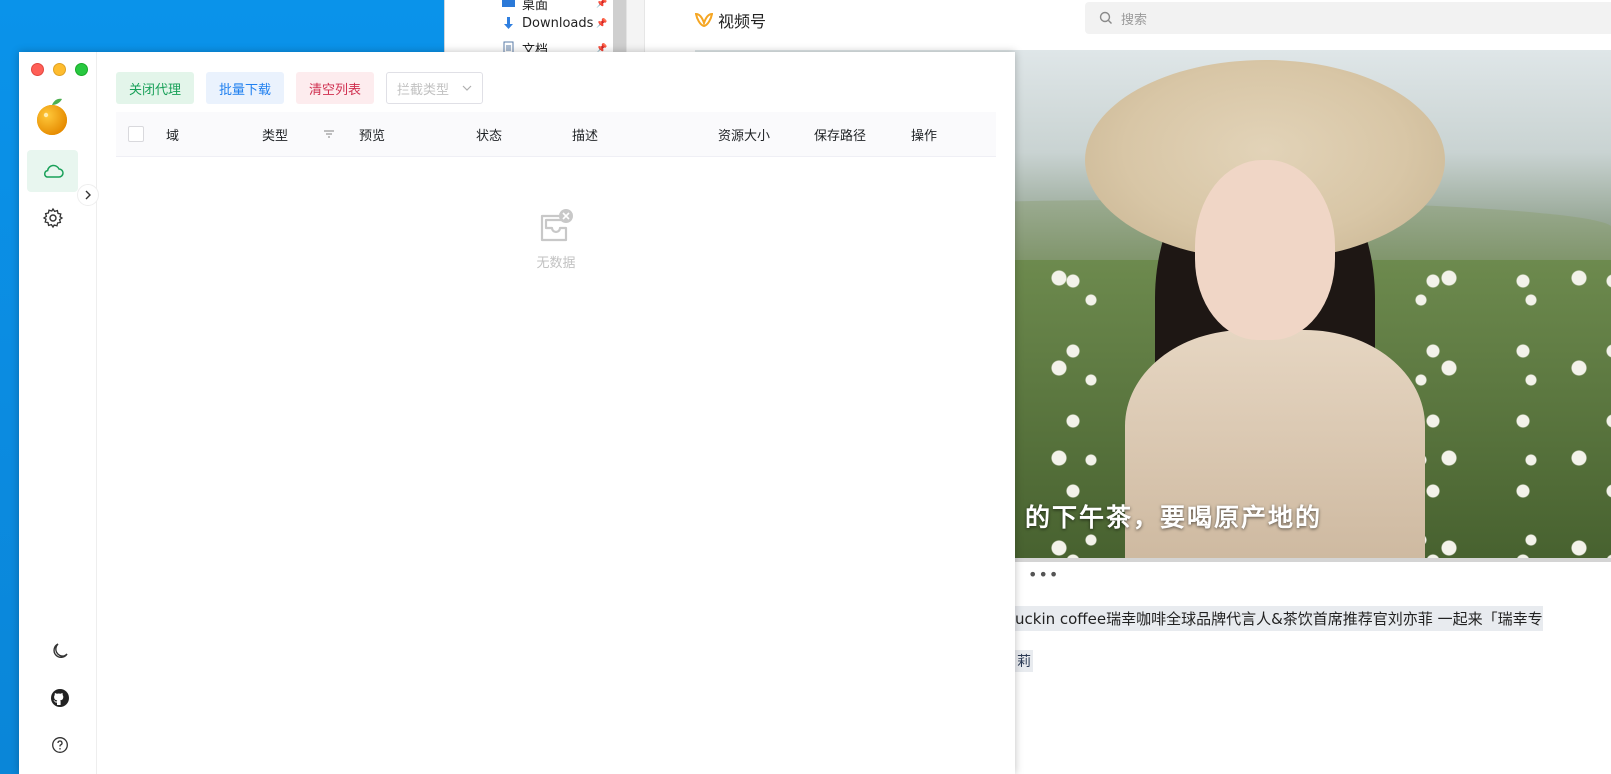 This screenshot has width=1611, height=774. I want to click on column-description: 描述, so click(585, 136).